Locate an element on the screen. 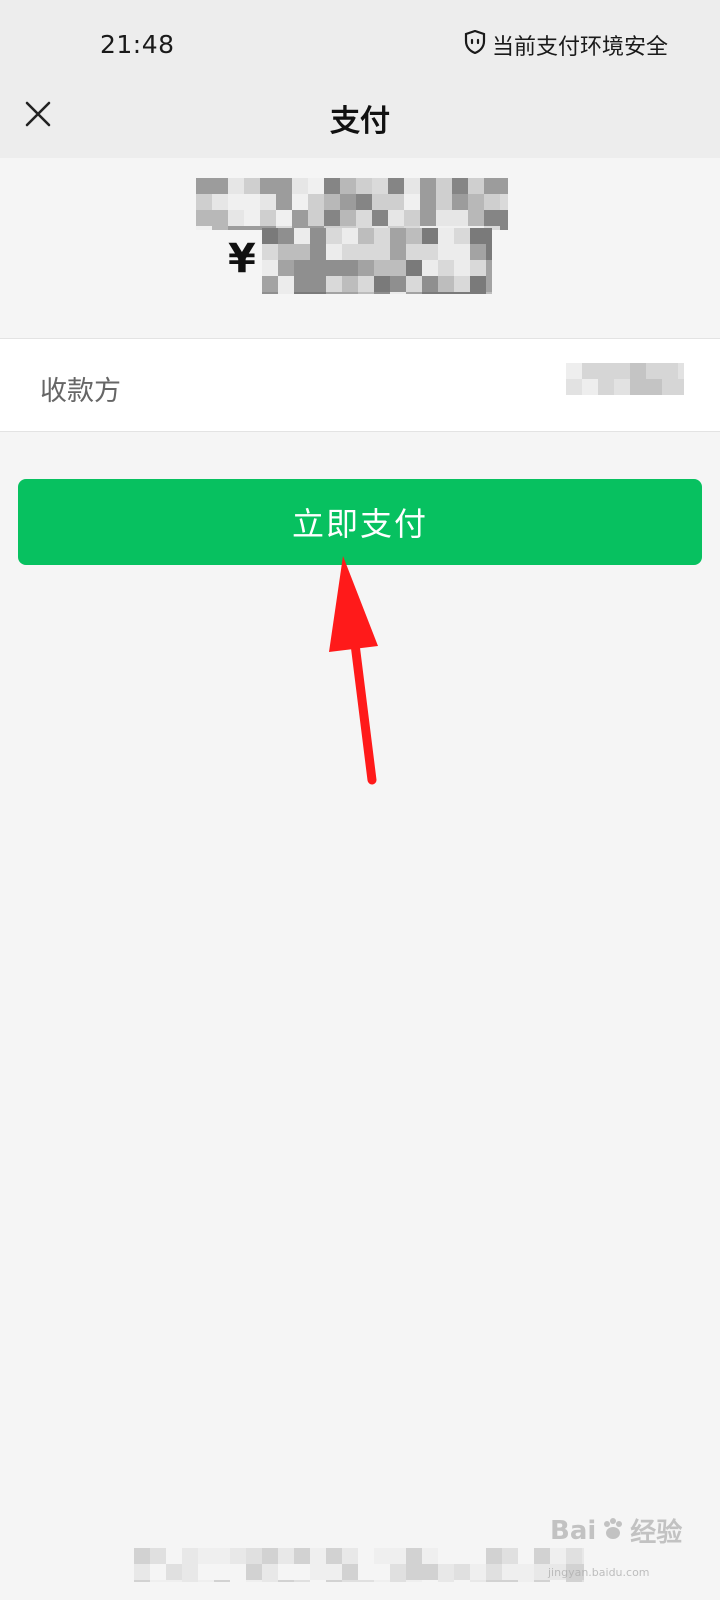  payment-summary: ¥ is located at coordinates (360, 248).